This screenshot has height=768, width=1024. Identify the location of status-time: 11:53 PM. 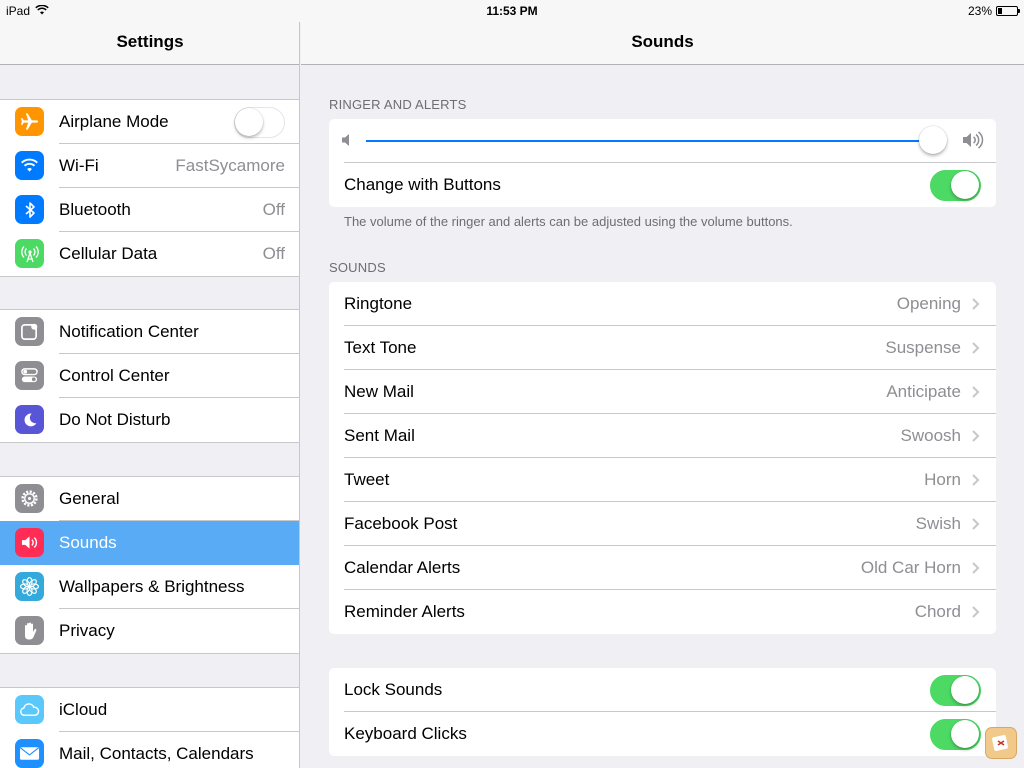
(512, 11).